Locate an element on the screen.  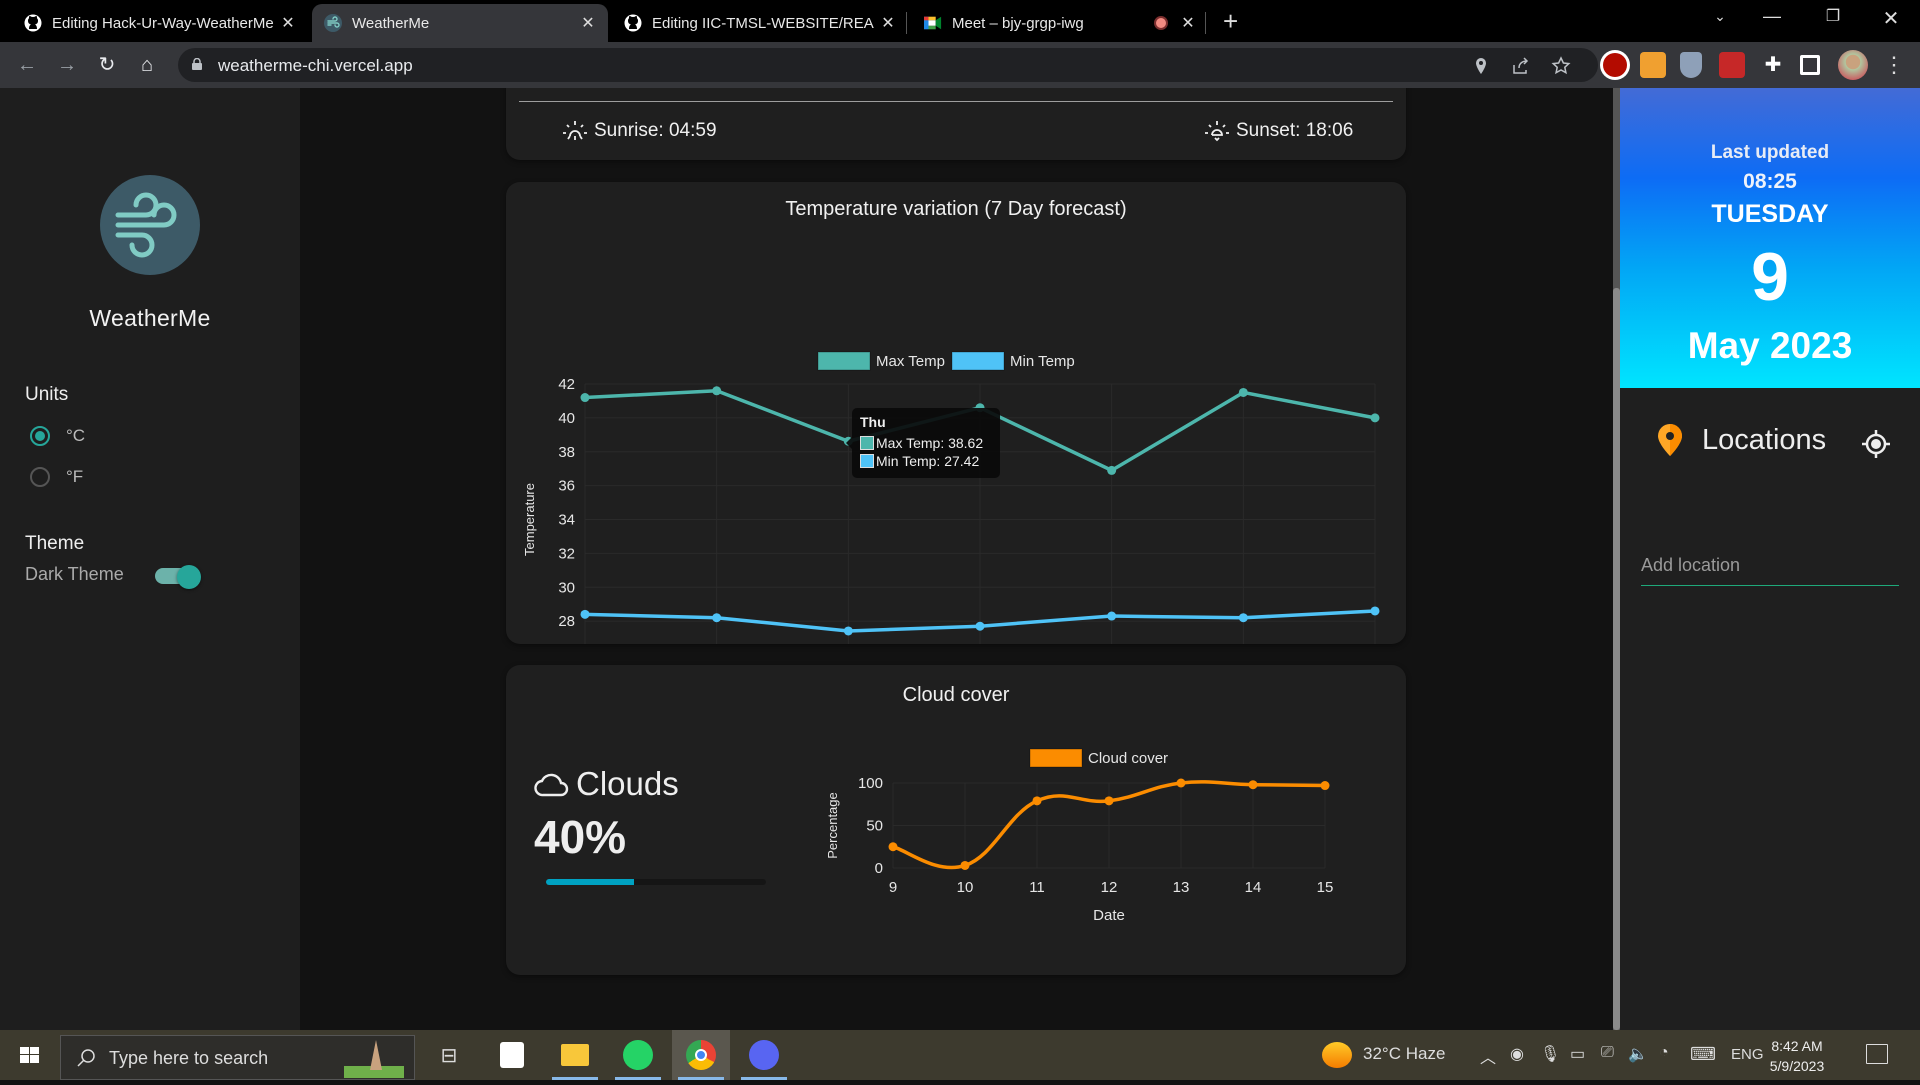
tab-github-iic: Editing IIC-TMSL-WEBSITE/READ ✕ is located at coordinates (760, 23).